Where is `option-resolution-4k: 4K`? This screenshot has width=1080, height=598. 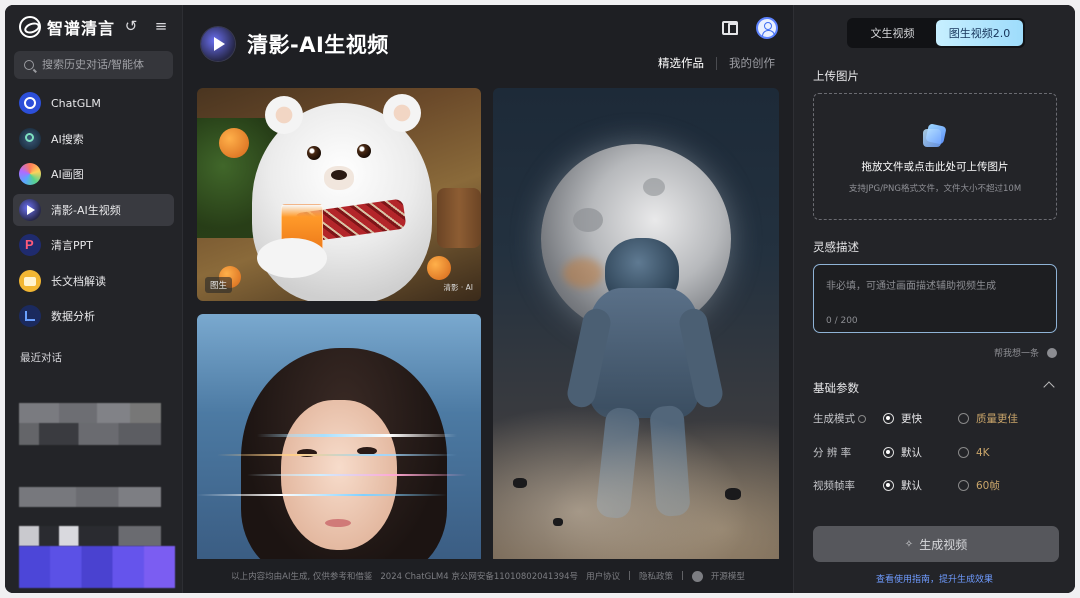 option-resolution-4k: 4K is located at coordinates (995, 453).